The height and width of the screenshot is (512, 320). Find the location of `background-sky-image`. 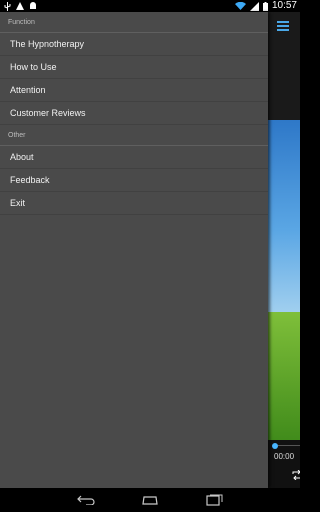

background-sky-image is located at coordinates (284, 220).